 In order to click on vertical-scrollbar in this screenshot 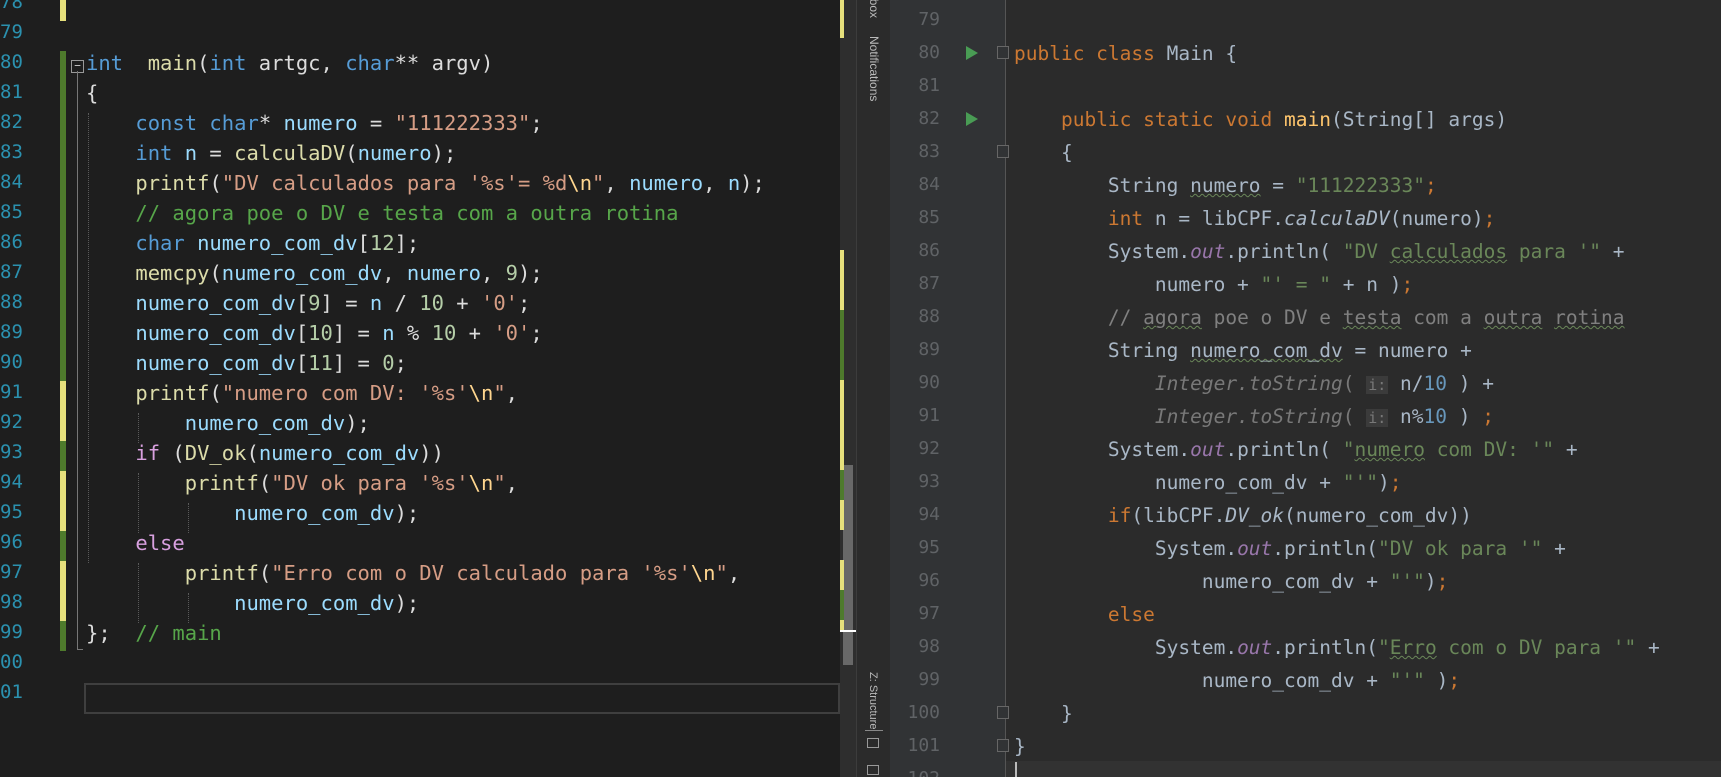, I will do `click(848, 388)`.